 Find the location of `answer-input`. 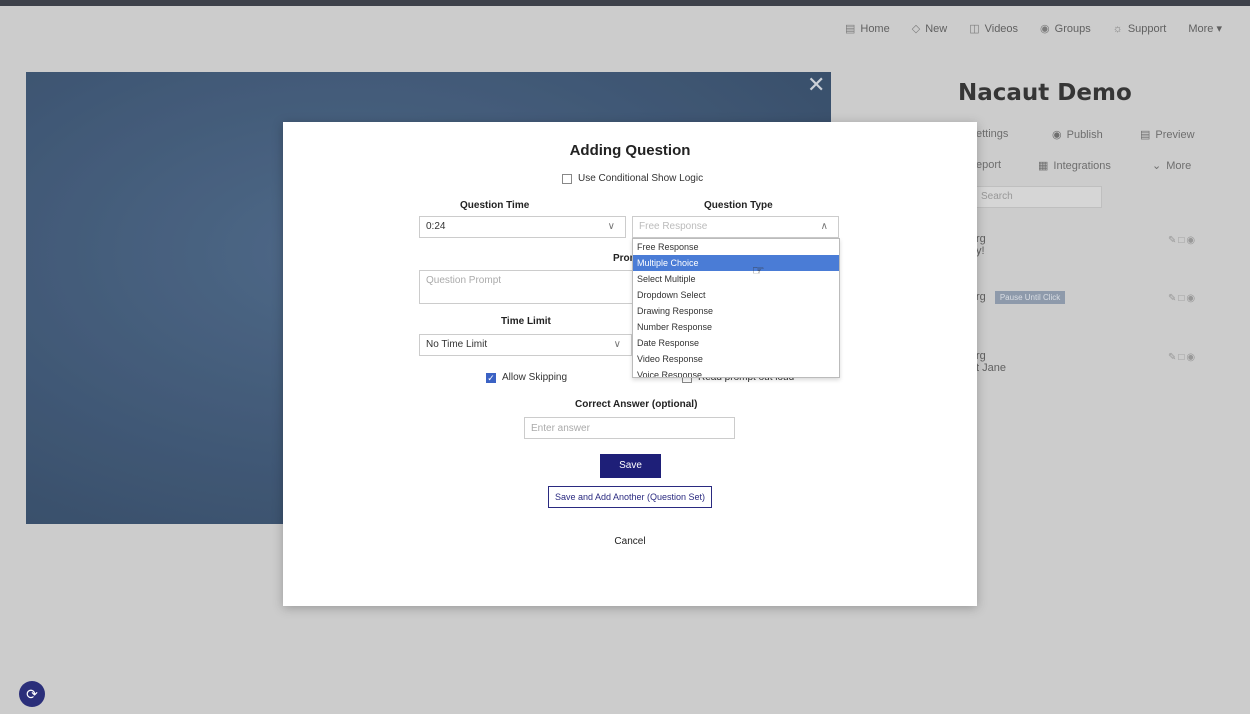

answer-input is located at coordinates (629, 428).